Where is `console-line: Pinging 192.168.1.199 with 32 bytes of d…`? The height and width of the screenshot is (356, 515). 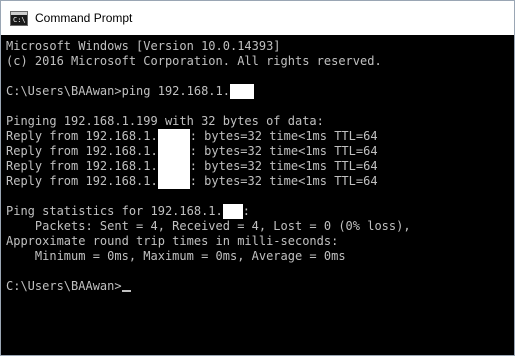
console-line: Pinging 192.168.1.199 with 32 bytes of d… is located at coordinates (260, 121).